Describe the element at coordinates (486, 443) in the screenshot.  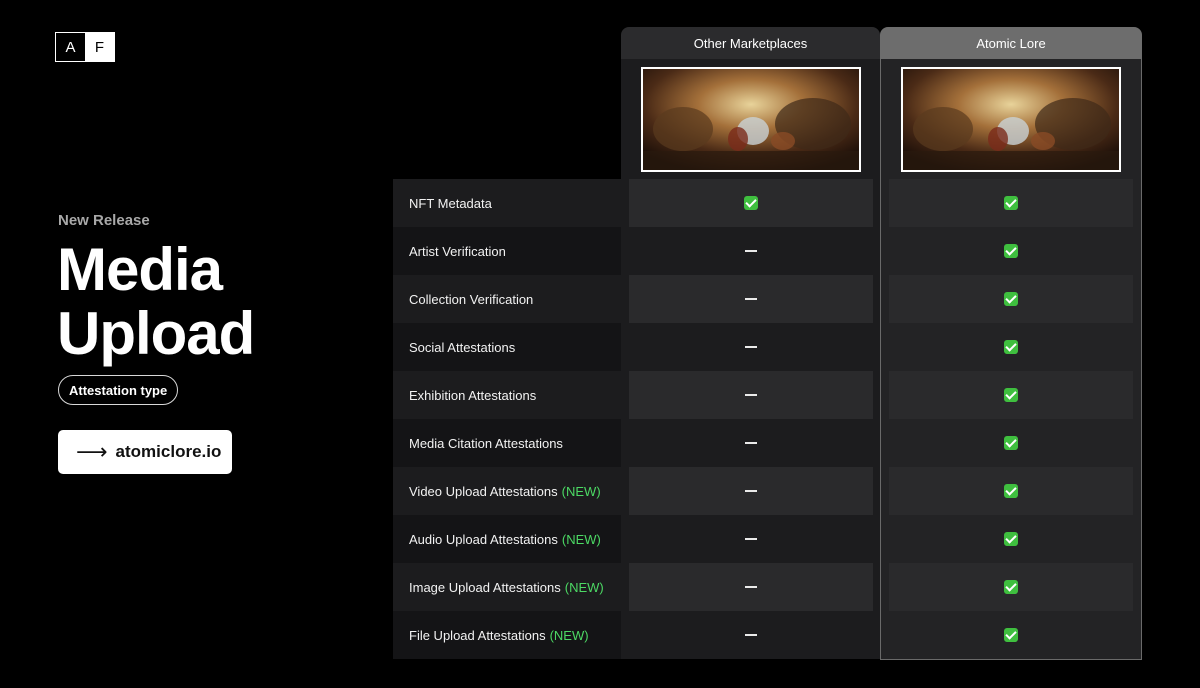
I see `feature-label: Media Citation Attestations` at that location.